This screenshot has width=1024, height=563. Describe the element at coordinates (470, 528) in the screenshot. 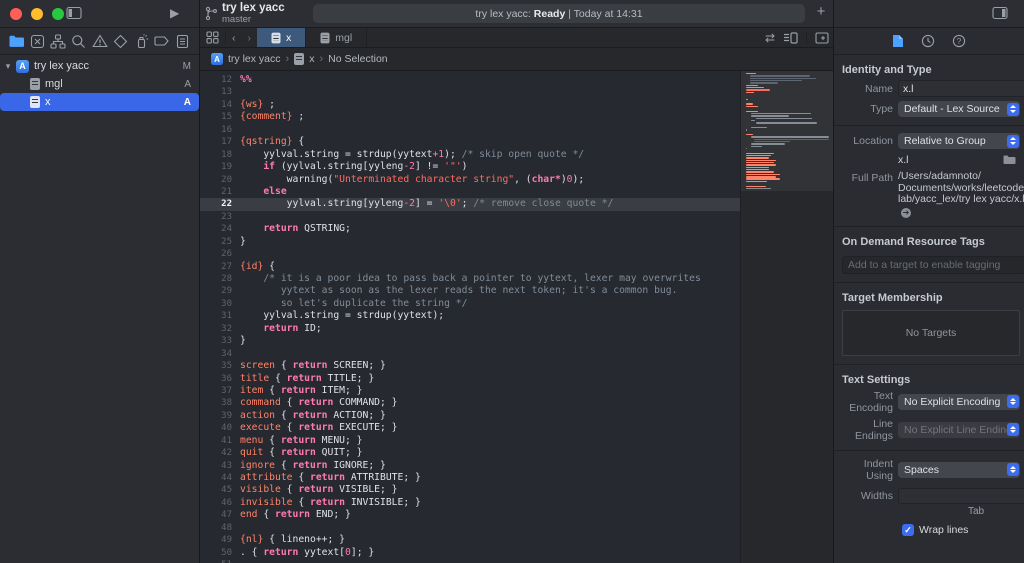

I see `code-line-48: 48` at that location.